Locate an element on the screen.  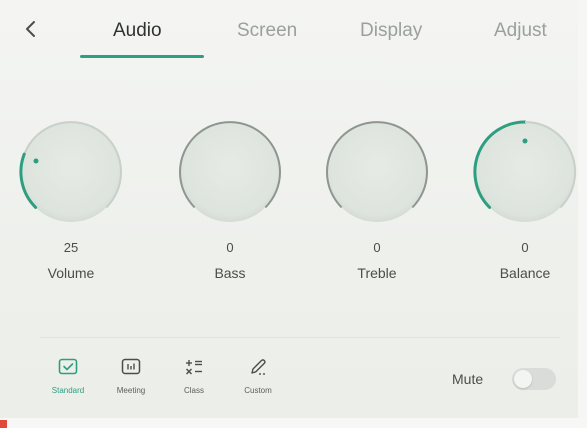
bass-knob is located at coordinates (230, 172).